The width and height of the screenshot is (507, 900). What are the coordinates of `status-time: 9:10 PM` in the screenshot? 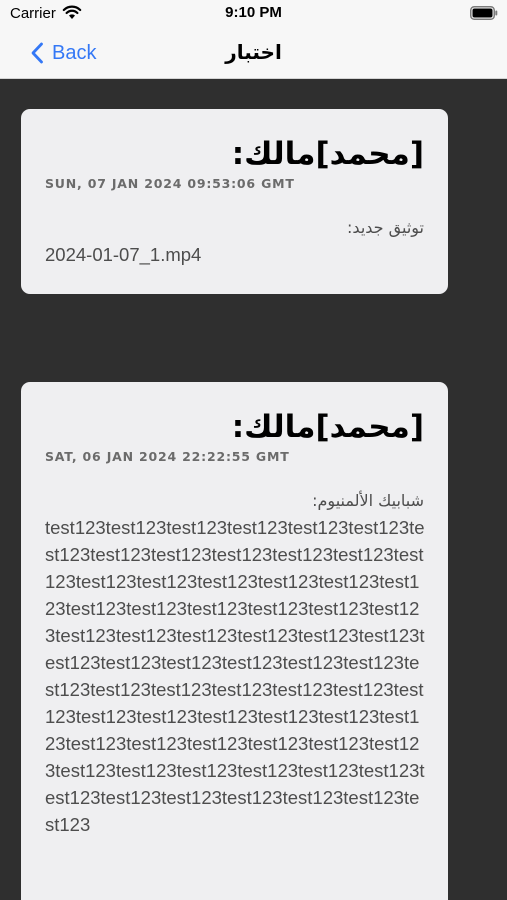 It's located at (253, 12).